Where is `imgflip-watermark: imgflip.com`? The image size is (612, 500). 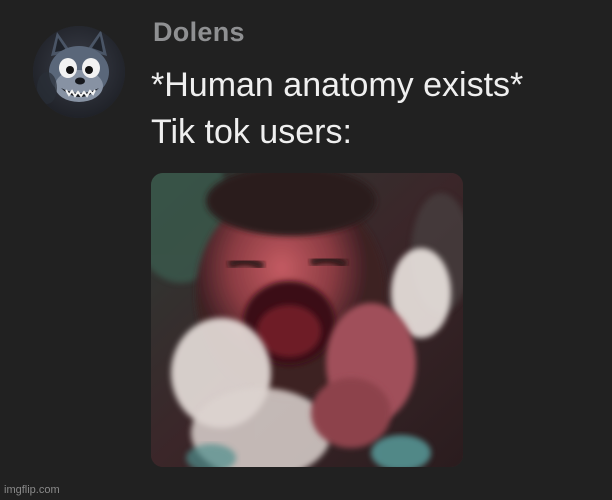 imgflip-watermark: imgflip.com is located at coordinates (32, 490).